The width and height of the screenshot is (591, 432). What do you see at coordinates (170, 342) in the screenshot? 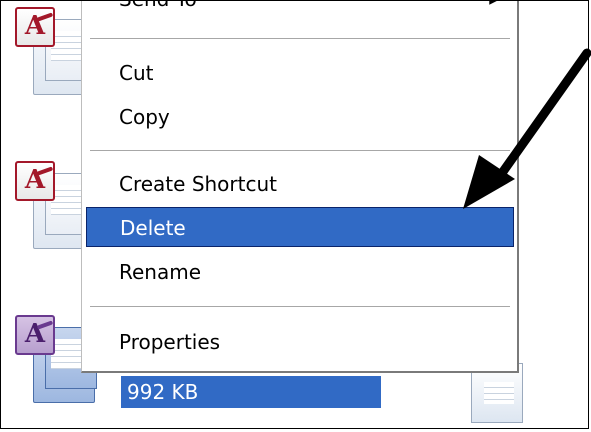
I see `menu-item-label: Properties` at bounding box center [170, 342].